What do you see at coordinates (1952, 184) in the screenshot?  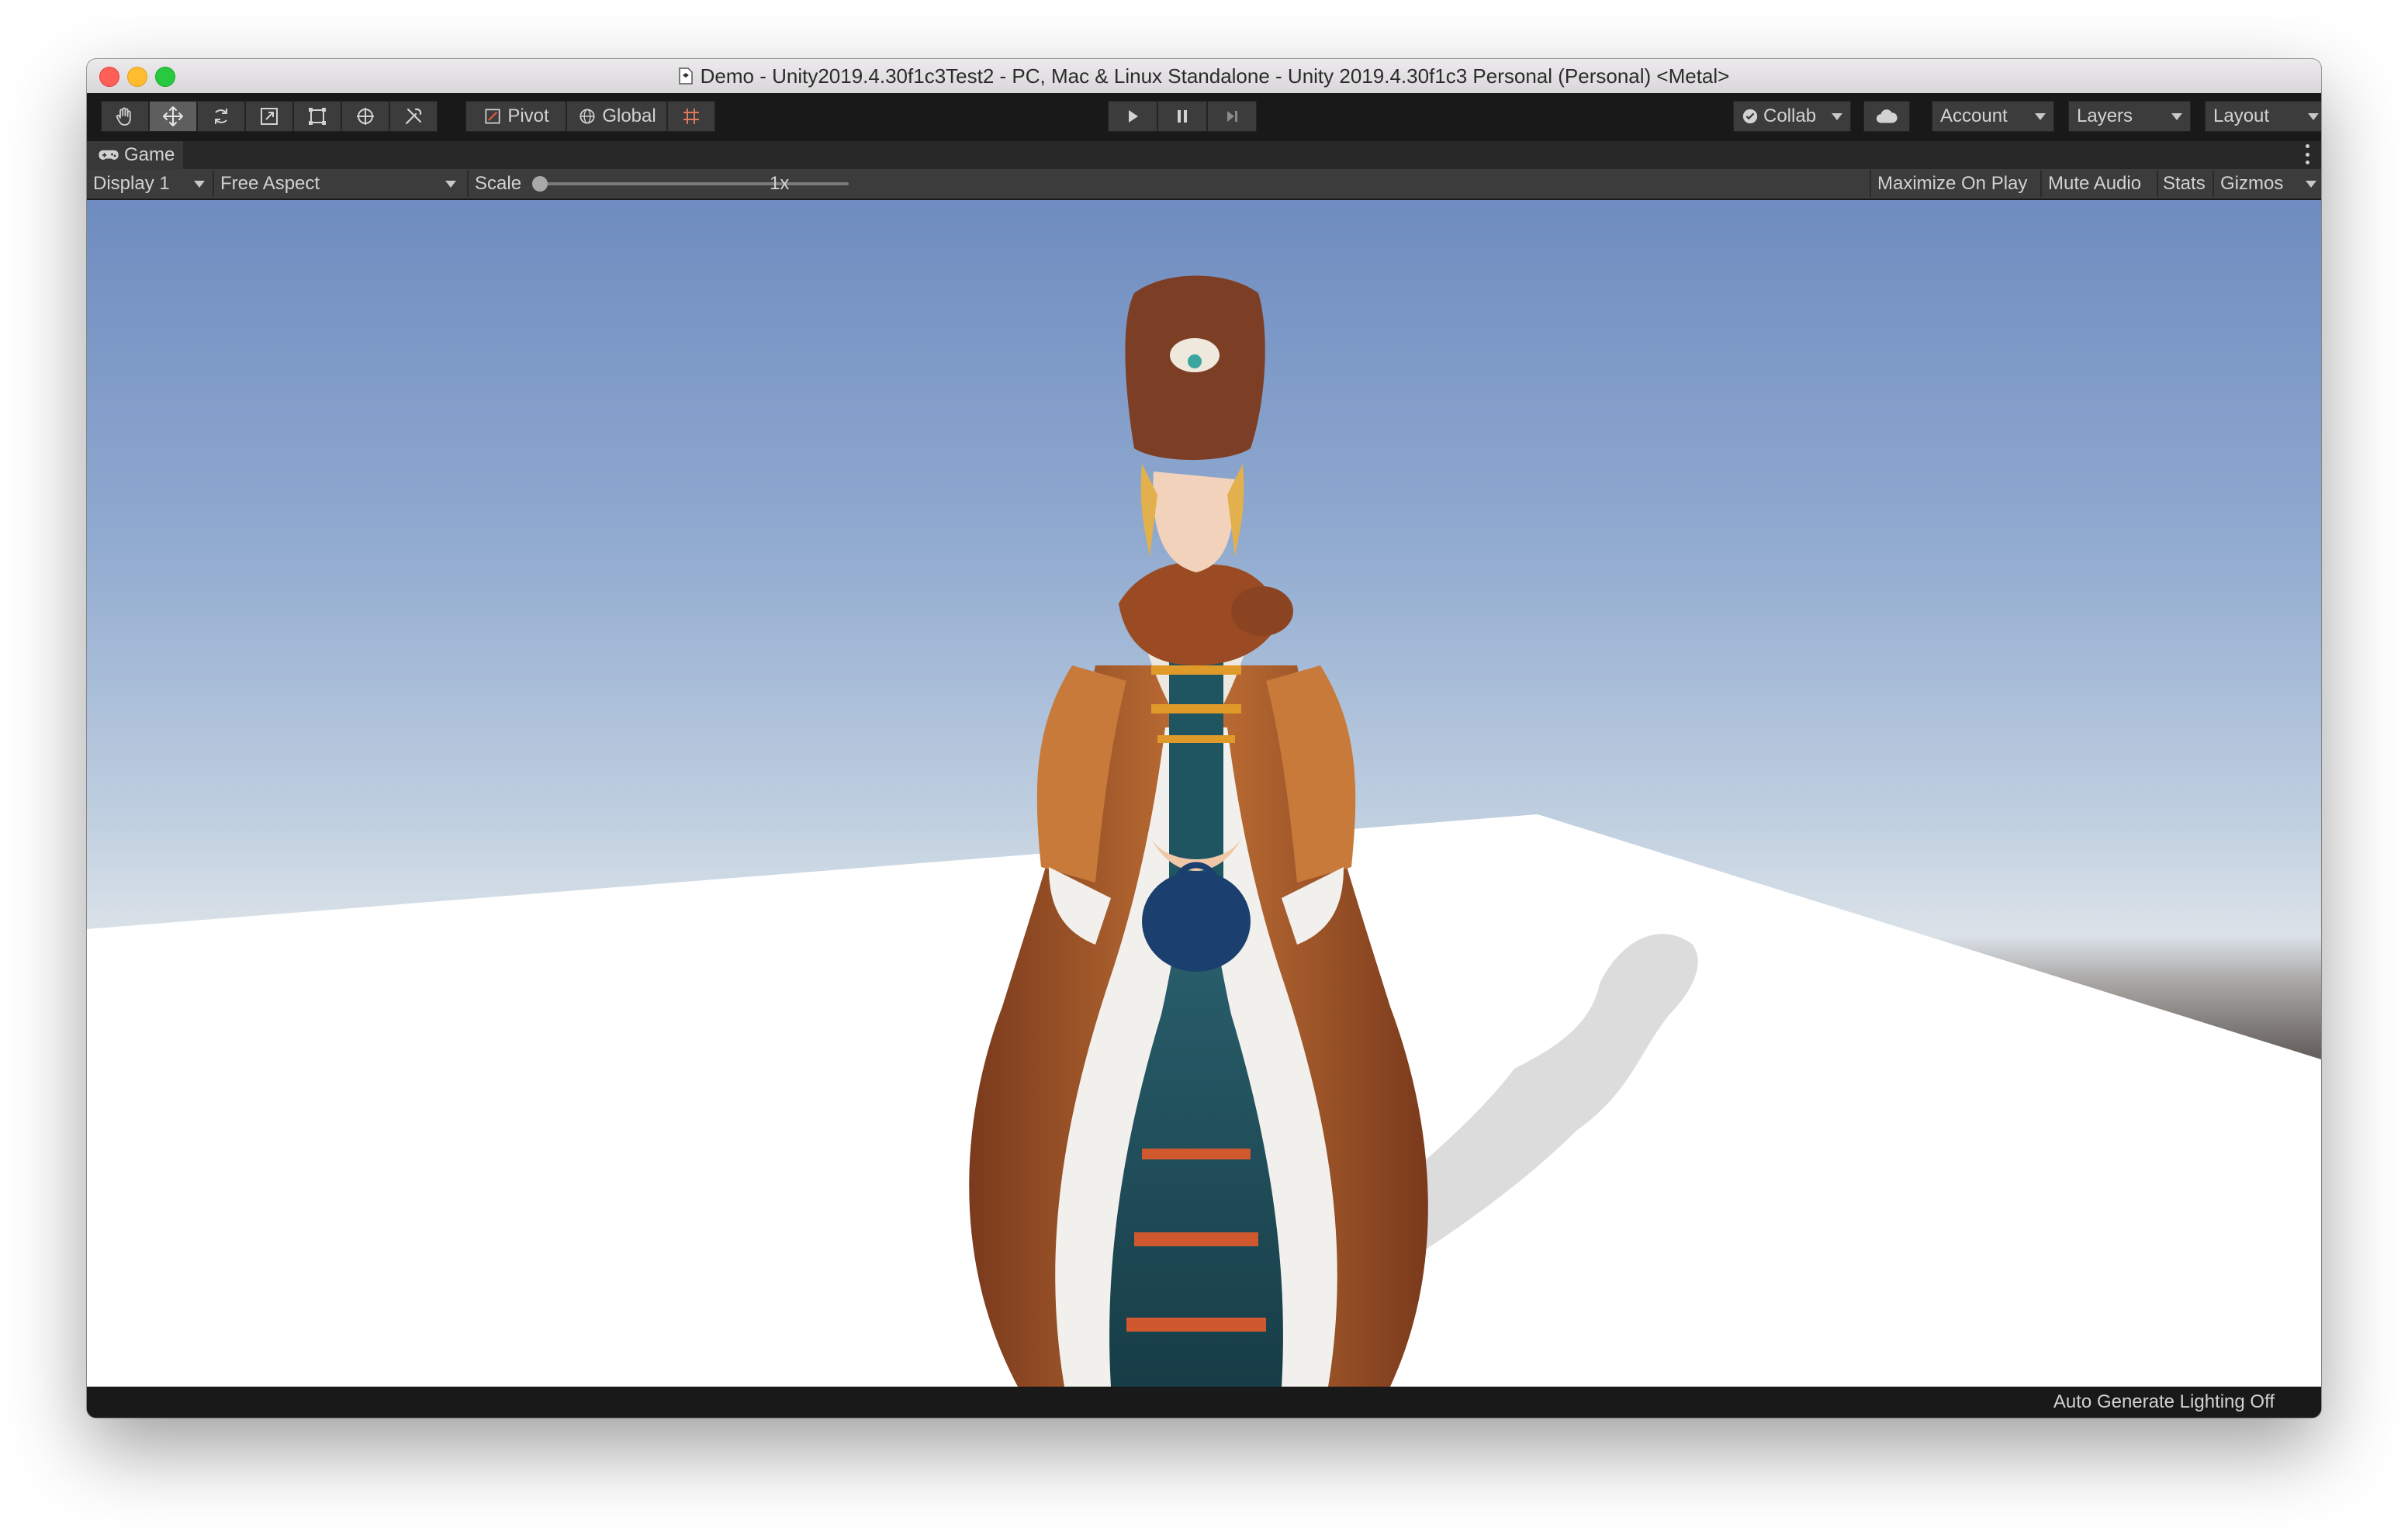 I see `maximize-on-play-toggle: Maximize On Play` at bounding box center [1952, 184].